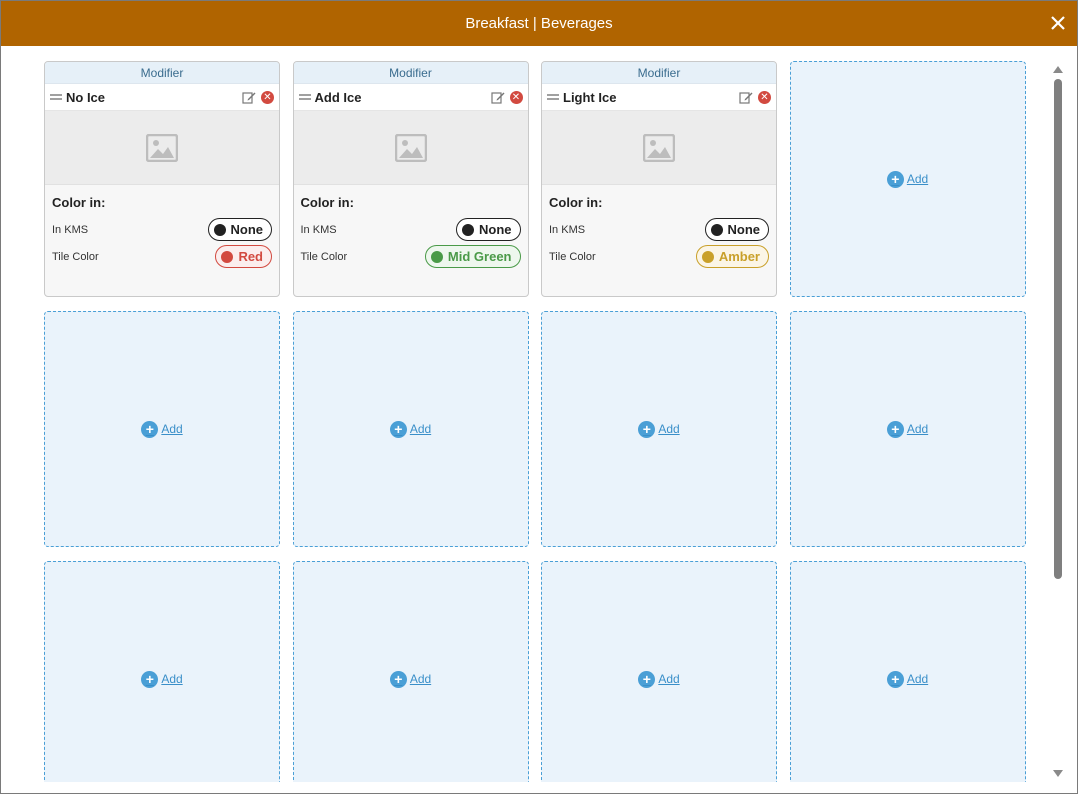  What do you see at coordinates (162, 97) in the screenshot?
I see `tile-header: No Ice ✕` at bounding box center [162, 97].